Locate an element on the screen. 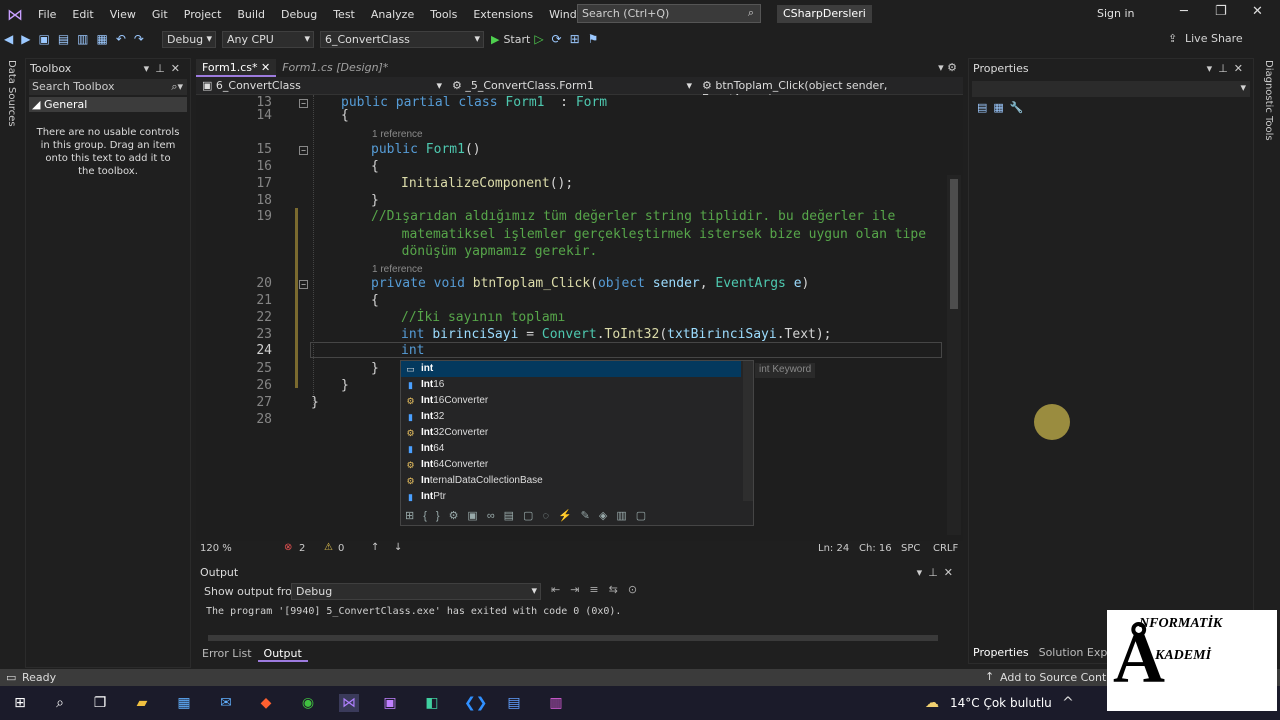  mail-icon: ✉ is located at coordinates (226, 703).